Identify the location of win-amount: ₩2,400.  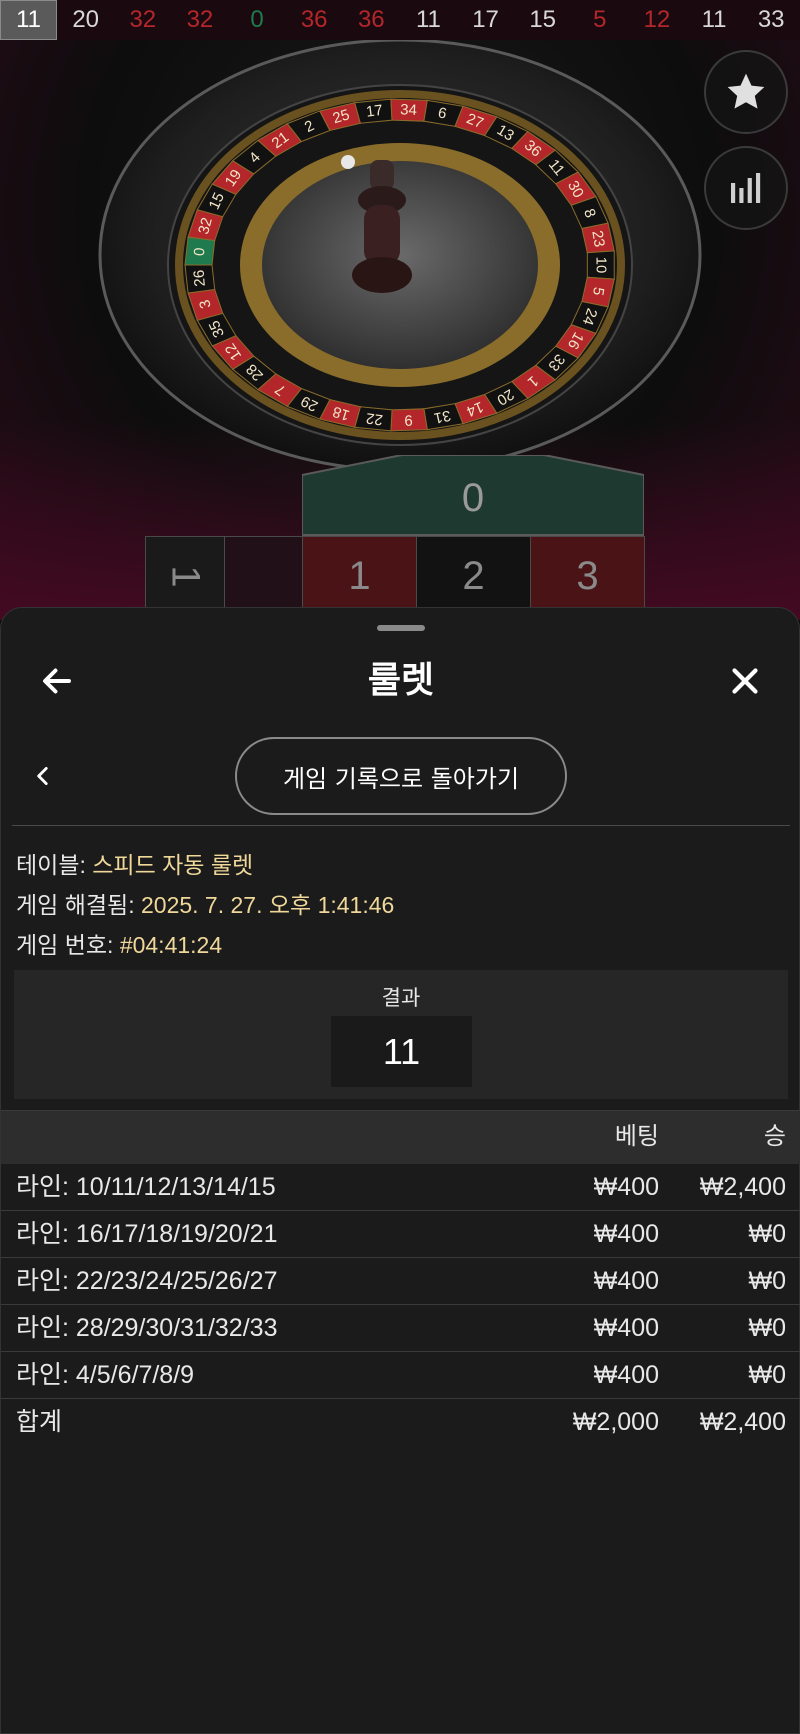
(742, 1187).